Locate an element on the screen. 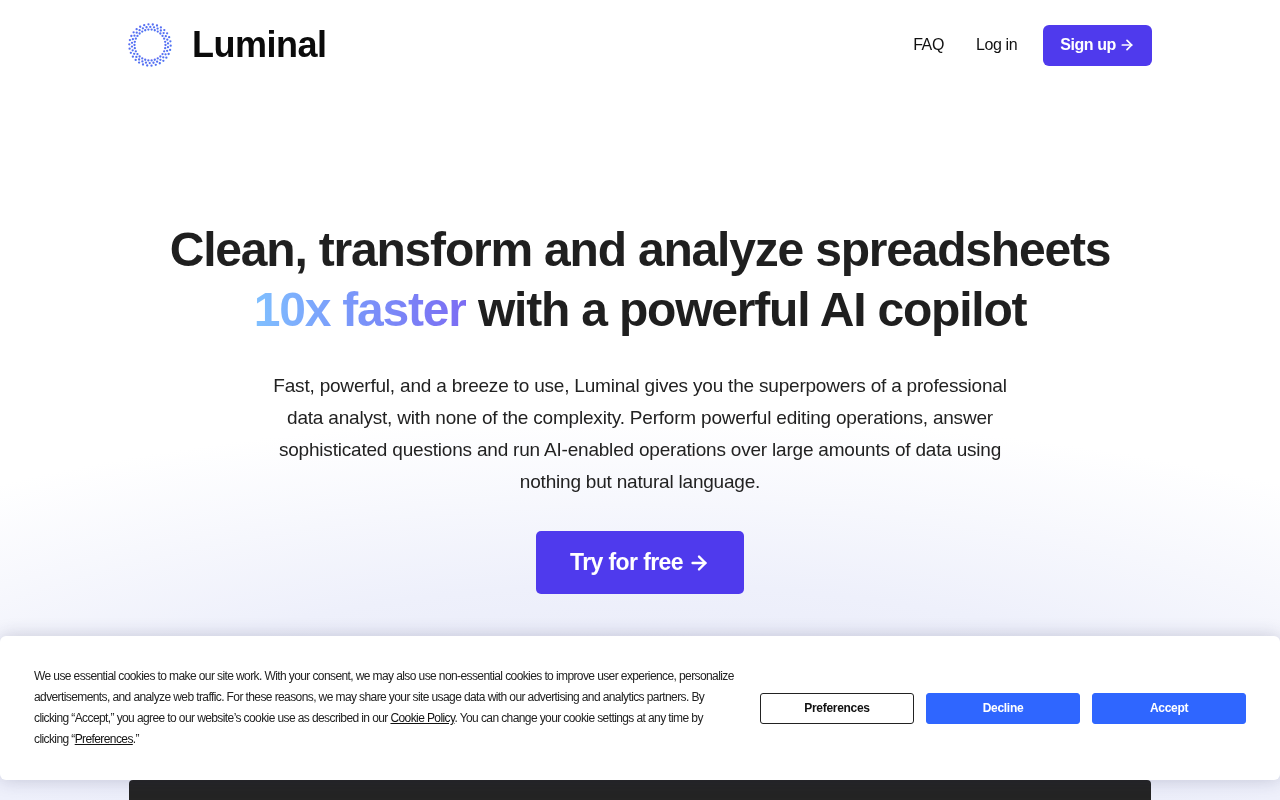  cookie-button: Accept is located at coordinates (1169, 708).